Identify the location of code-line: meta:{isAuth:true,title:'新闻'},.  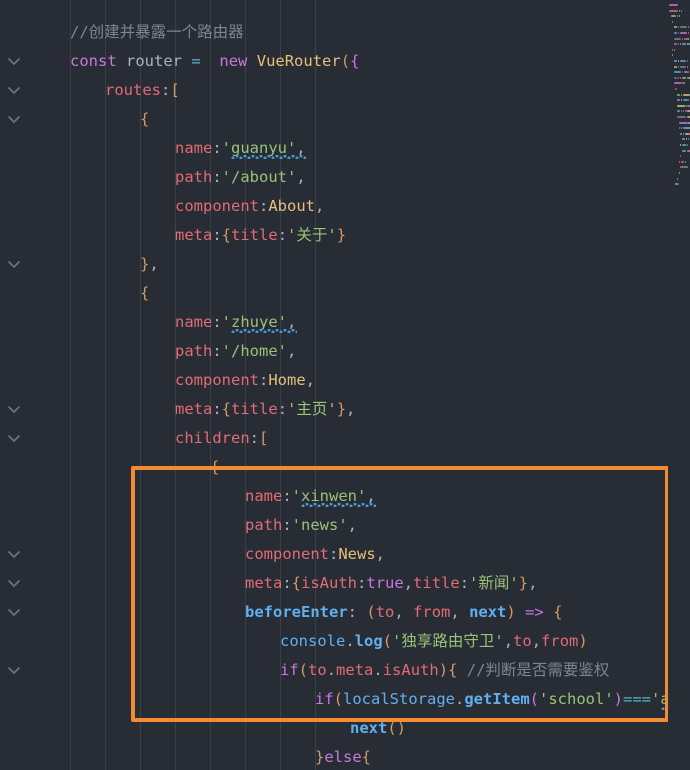
(391, 583).